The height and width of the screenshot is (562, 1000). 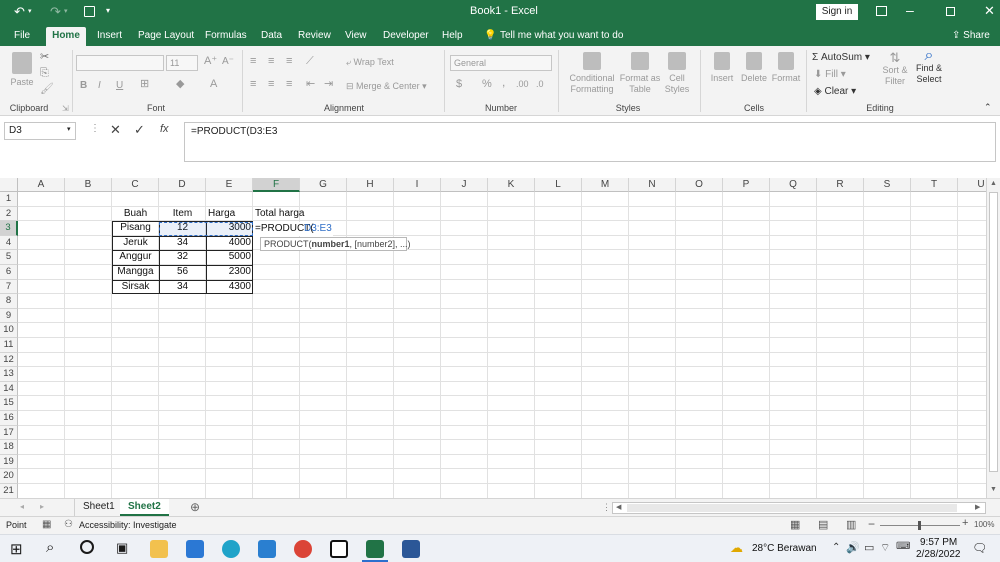 What do you see at coordinates (487, 84) in the screenshot?
I see `percent-button: %` at bounding box center [487, 84].